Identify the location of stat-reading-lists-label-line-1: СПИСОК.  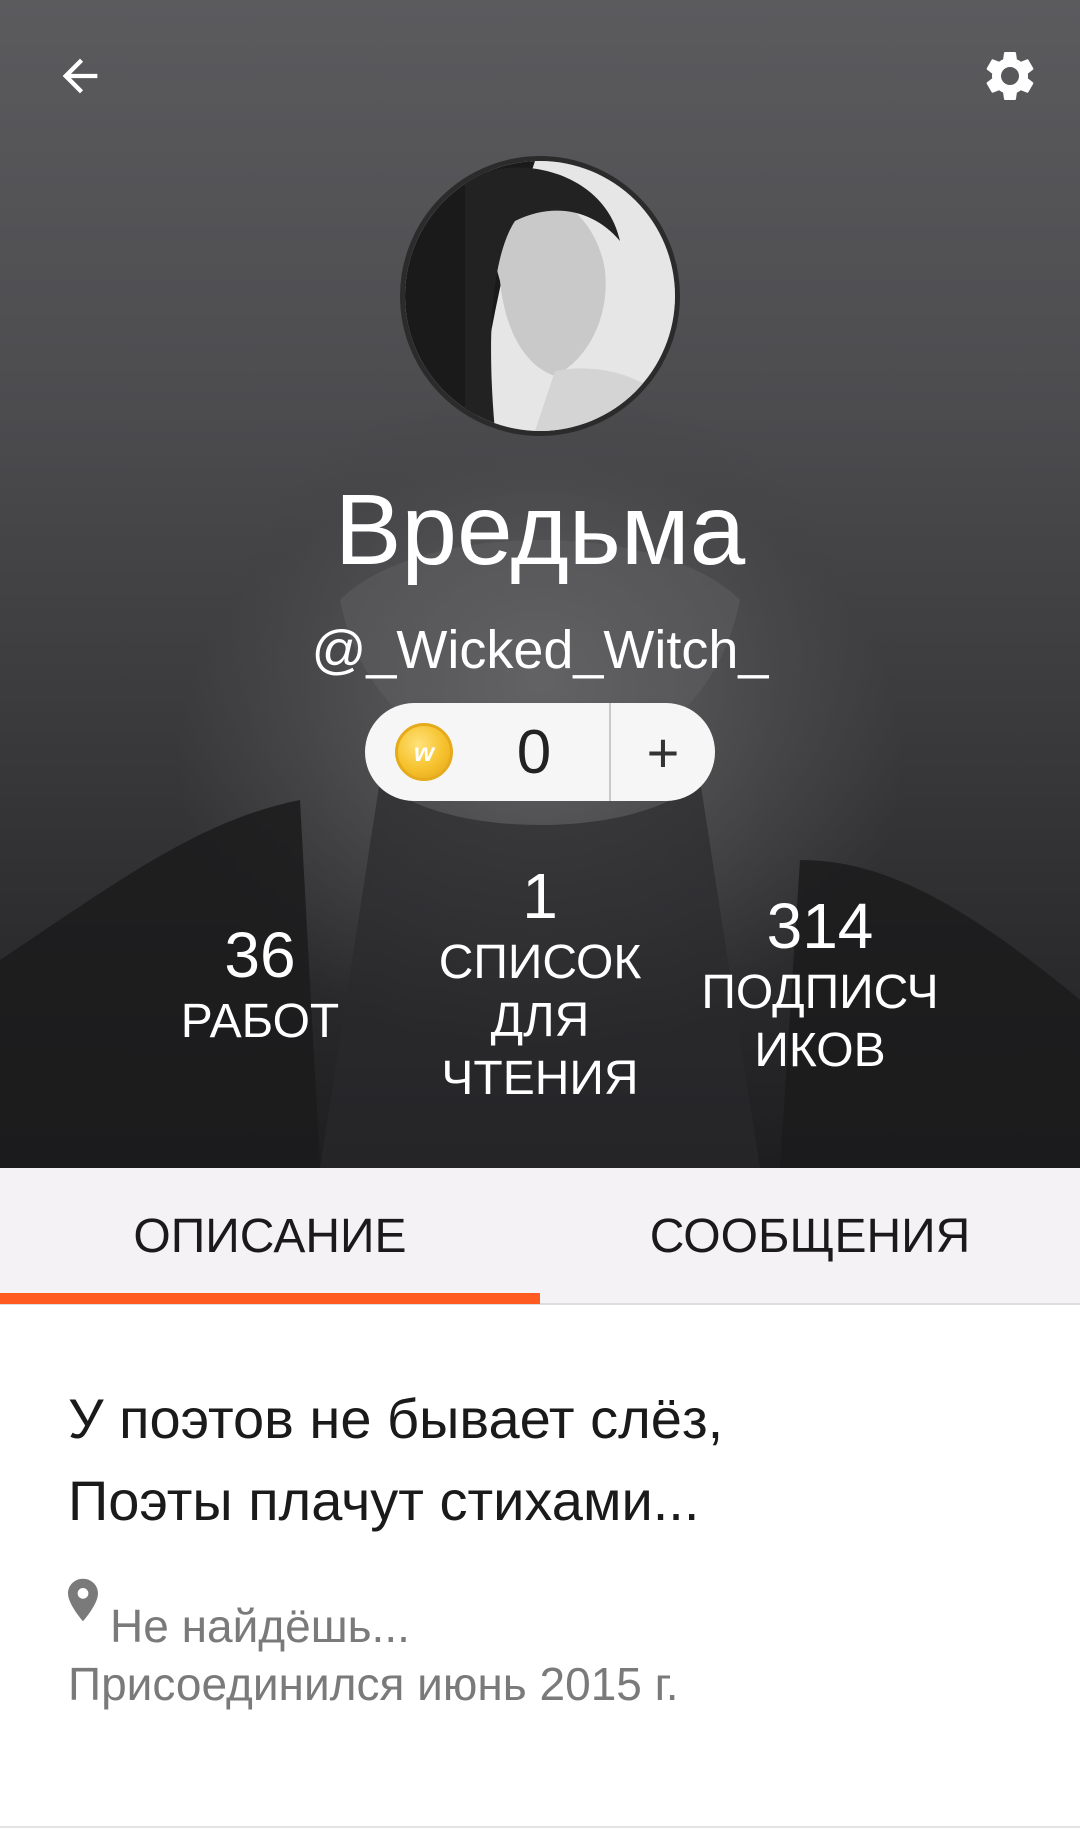
(540, 962).